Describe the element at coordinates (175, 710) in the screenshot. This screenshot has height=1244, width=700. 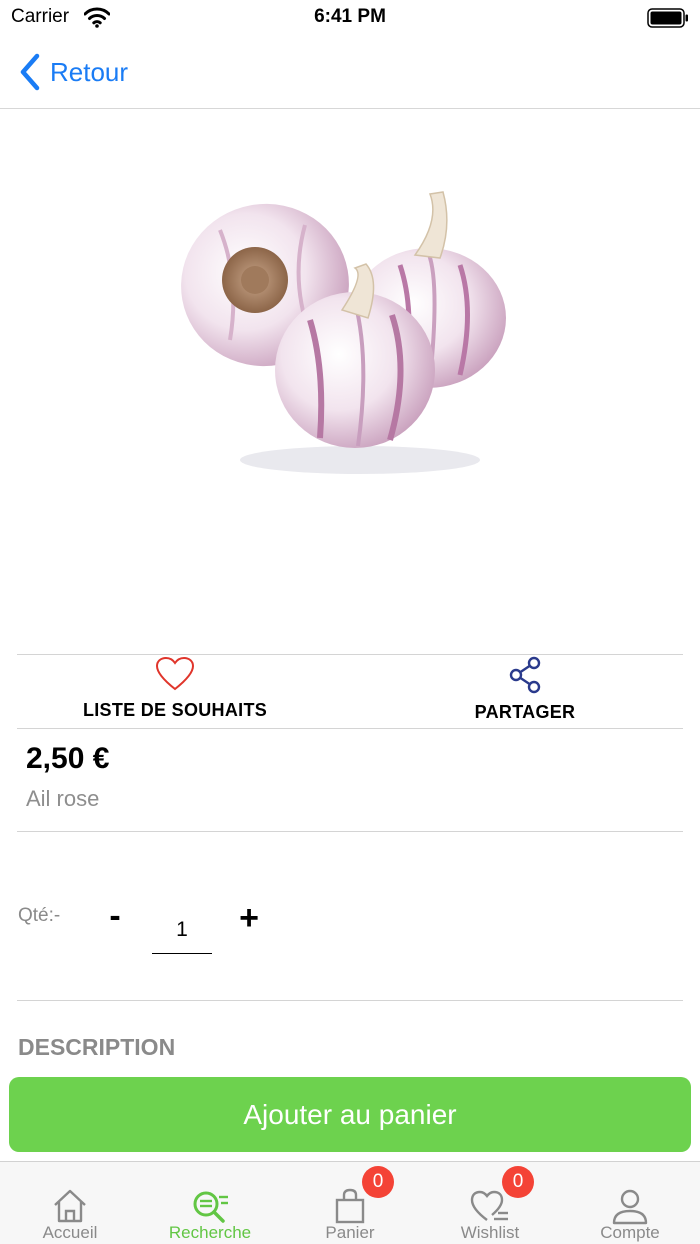
I see `wishlist-label: LISTE DE SOUHAITS` at that location.